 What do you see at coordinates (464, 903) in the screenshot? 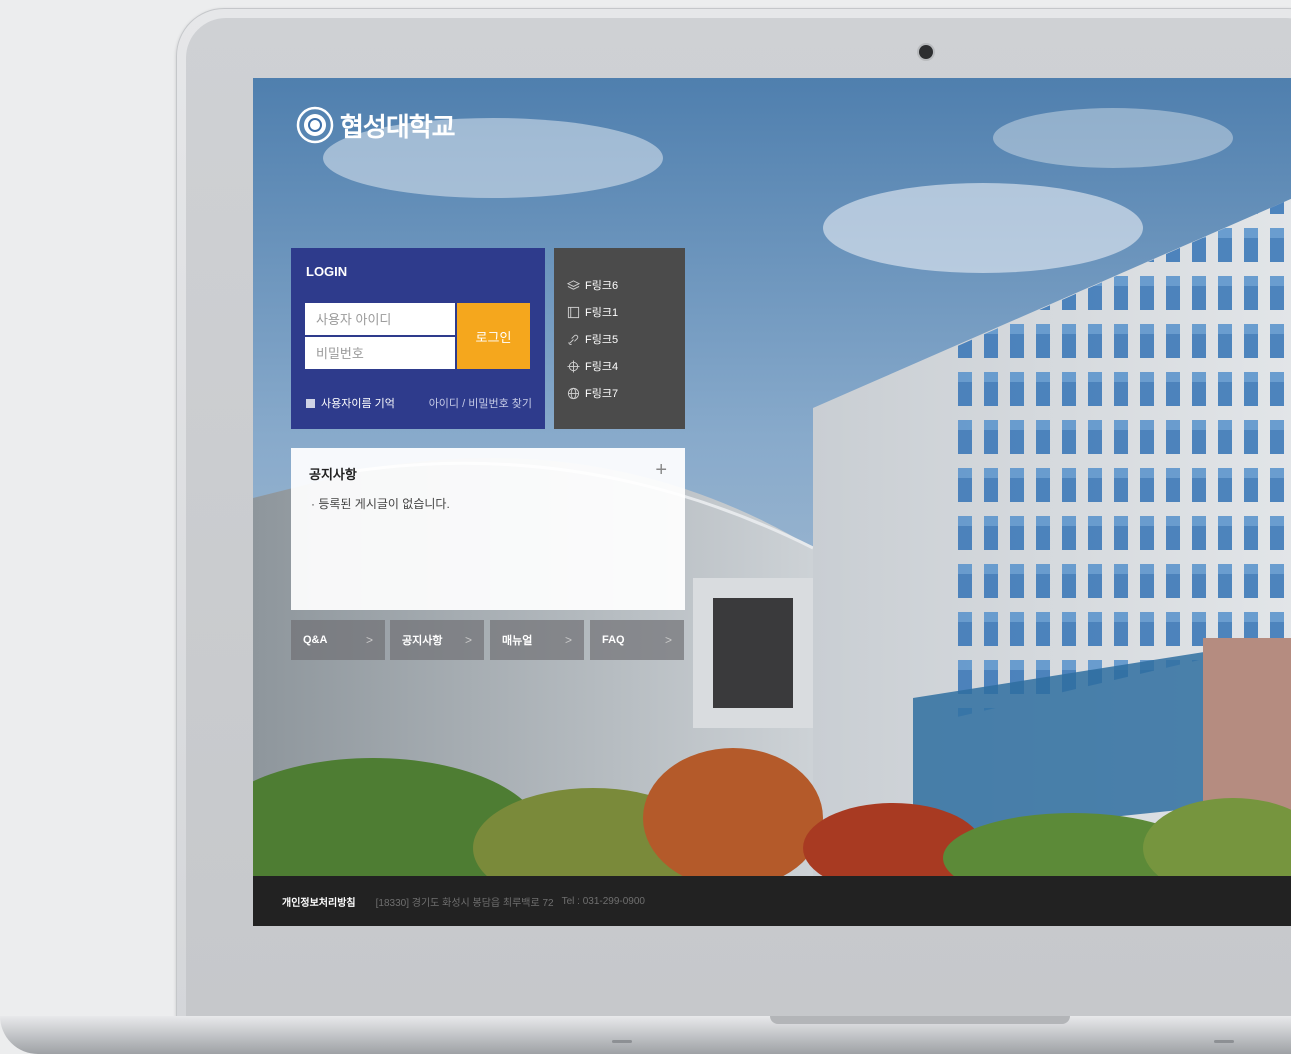
I see `footer-address: [18330] 경기도 화성시 봉담읍 최루백로 72` at bounding box center [464, 903].